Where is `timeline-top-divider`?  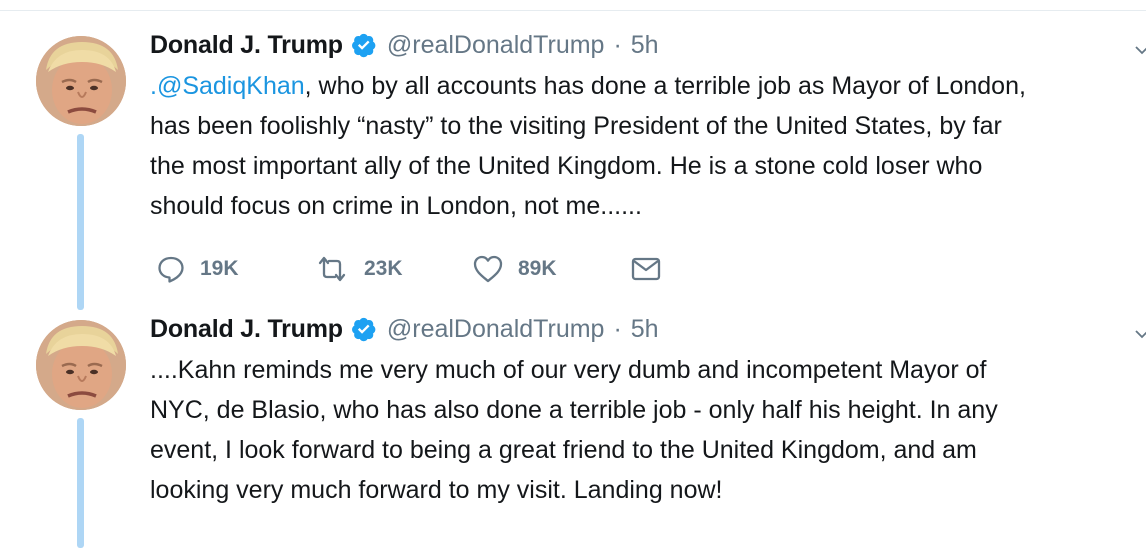 timeline-top-divider is located at coordinates (573, 5).